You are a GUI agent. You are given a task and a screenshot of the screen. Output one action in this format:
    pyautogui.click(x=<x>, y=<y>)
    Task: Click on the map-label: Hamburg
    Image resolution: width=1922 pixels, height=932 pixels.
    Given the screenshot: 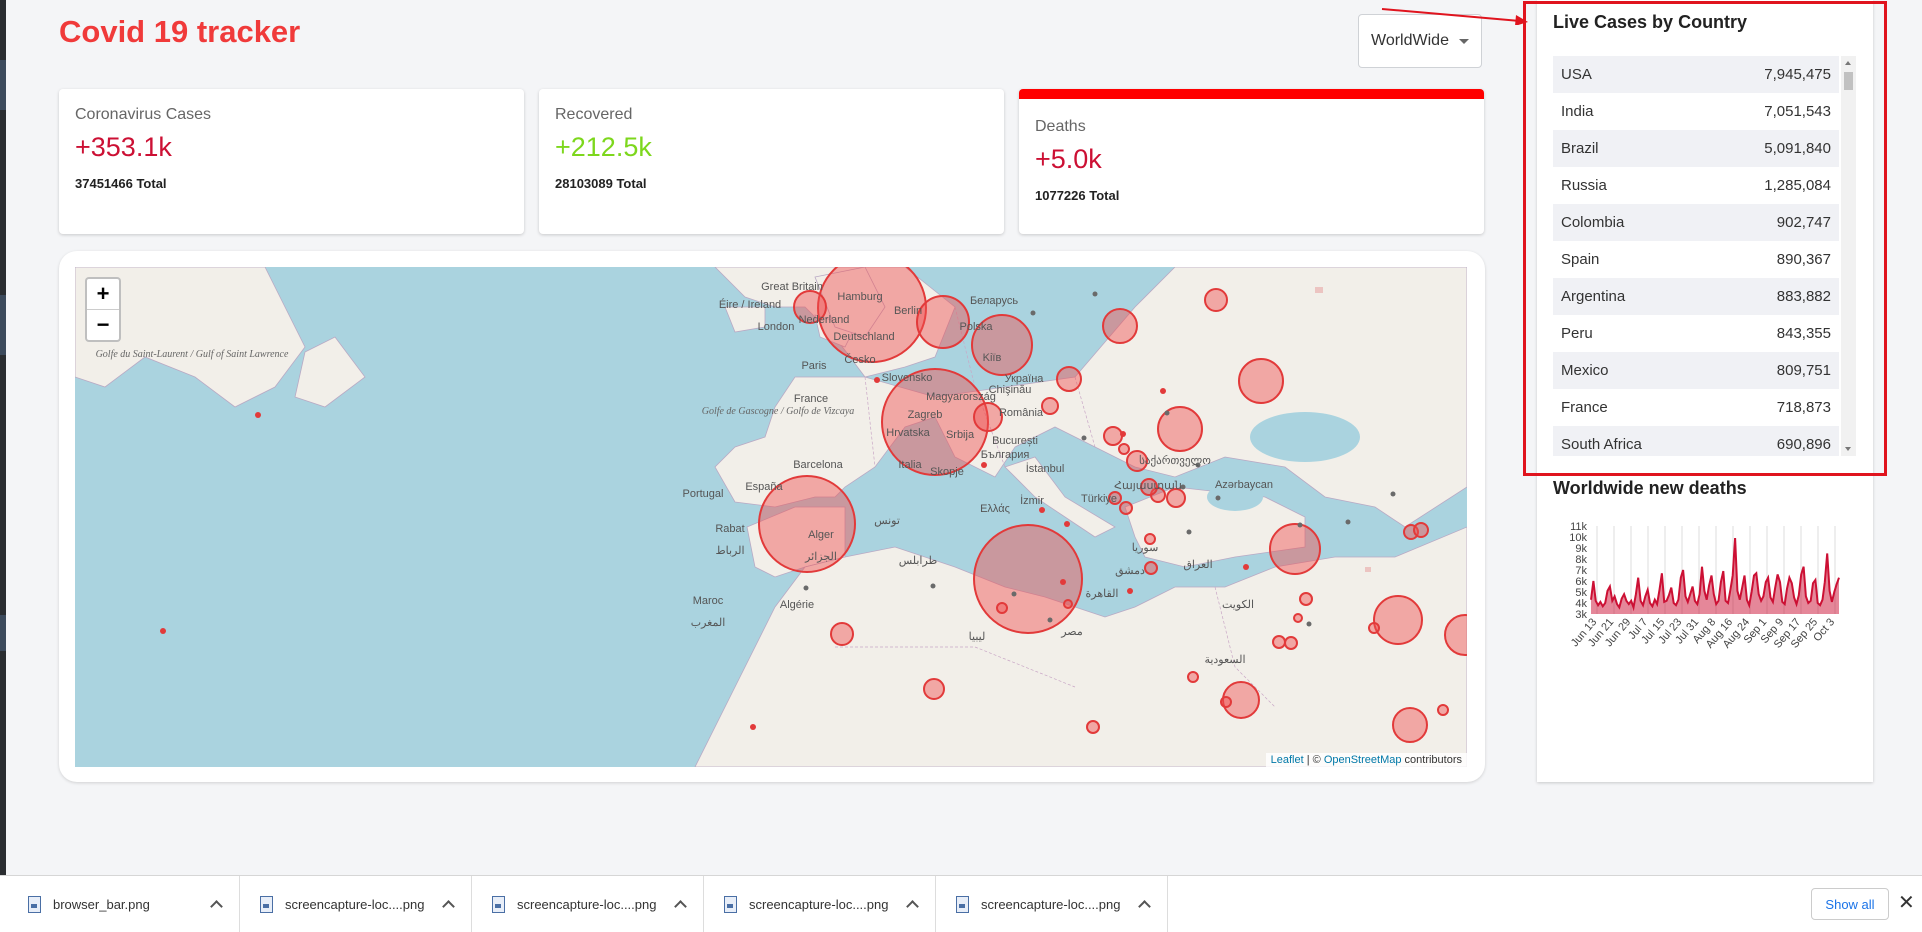 What is the action you would take?
    pyautogui.click(x=859, y=297)
    